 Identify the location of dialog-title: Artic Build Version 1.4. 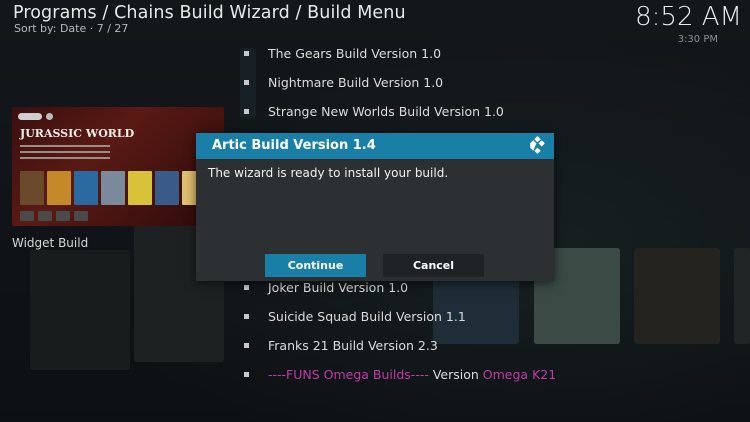
(294, 145).